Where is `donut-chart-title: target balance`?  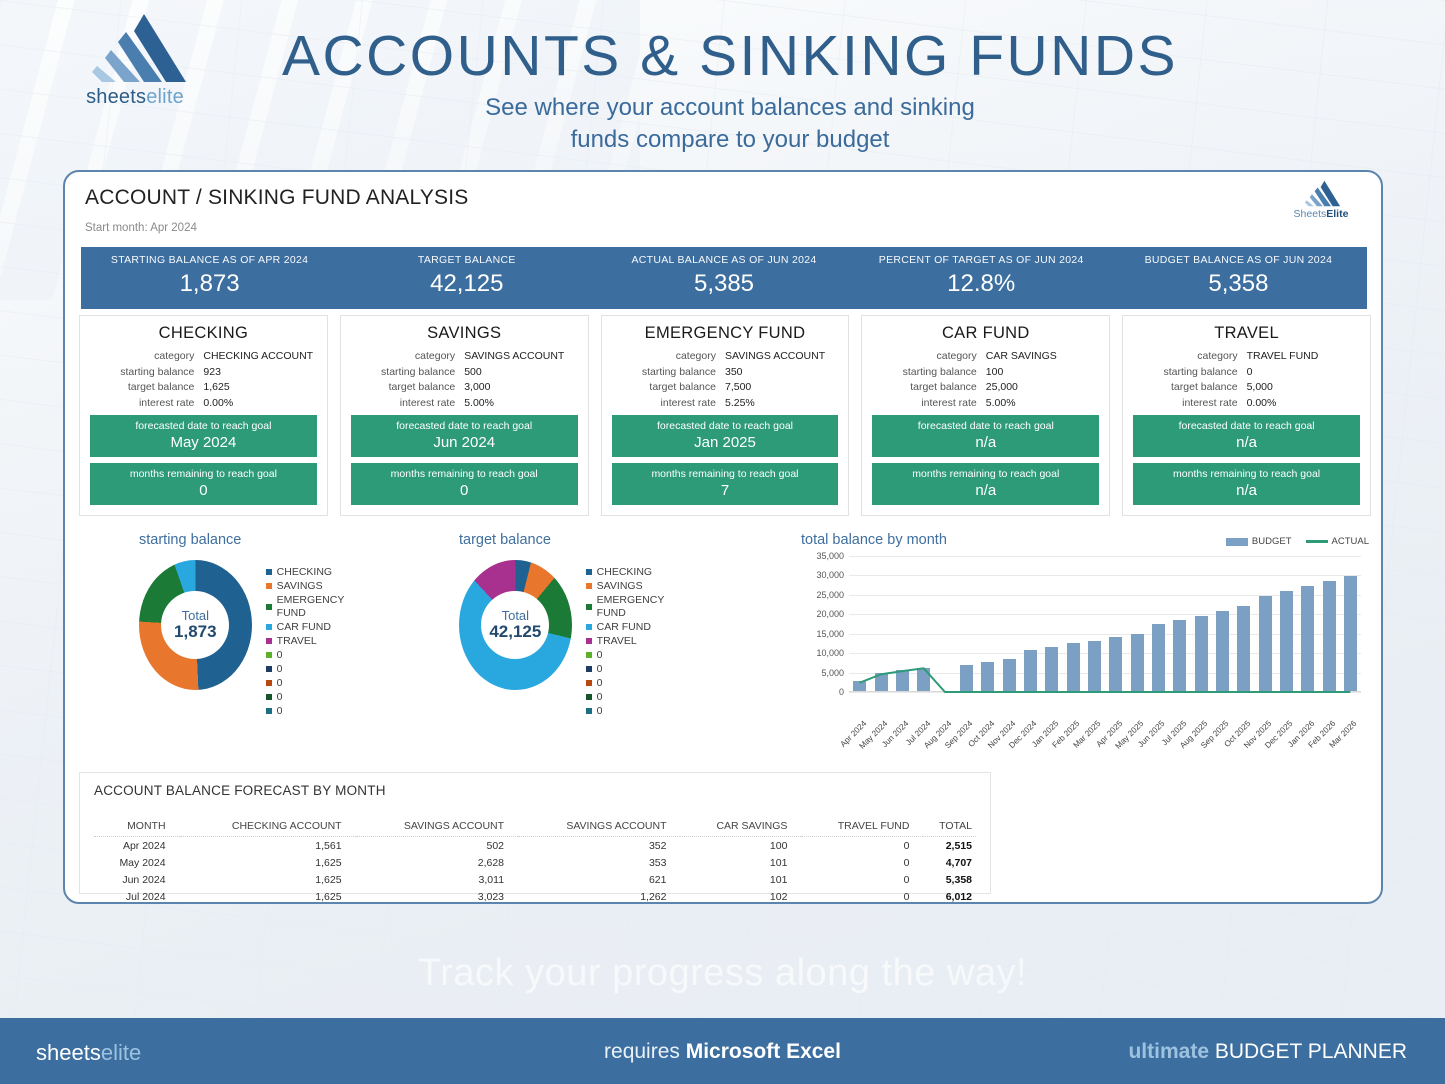
donut-chart-title: target balance is located at coordinates (505, 540).